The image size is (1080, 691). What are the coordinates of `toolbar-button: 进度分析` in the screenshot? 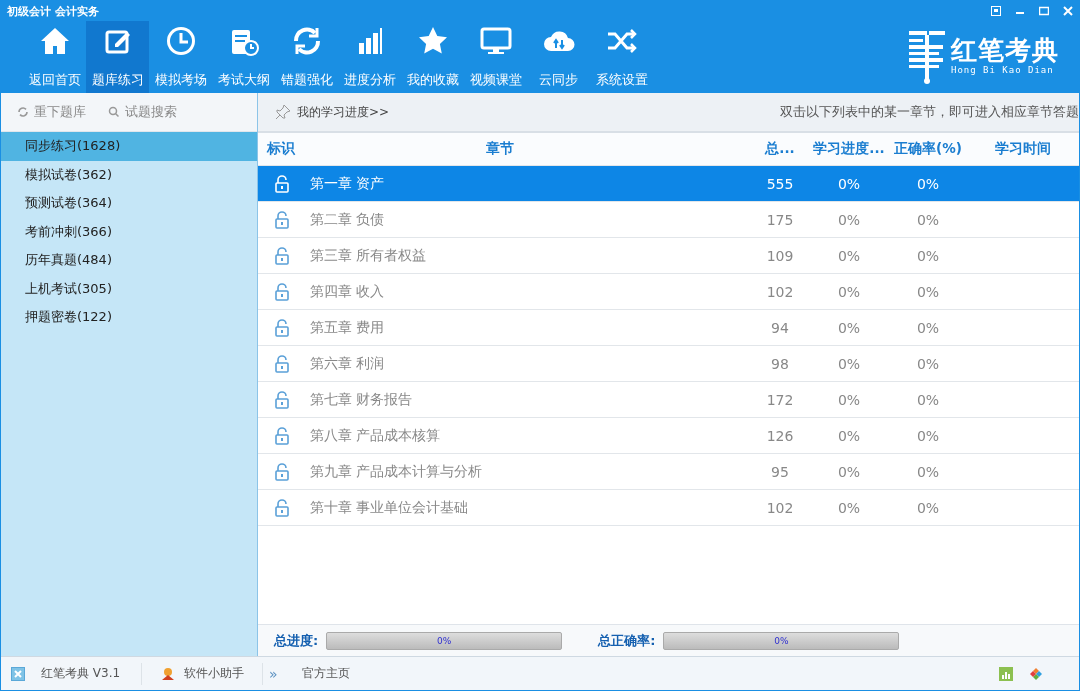 It's located at (369, 57).